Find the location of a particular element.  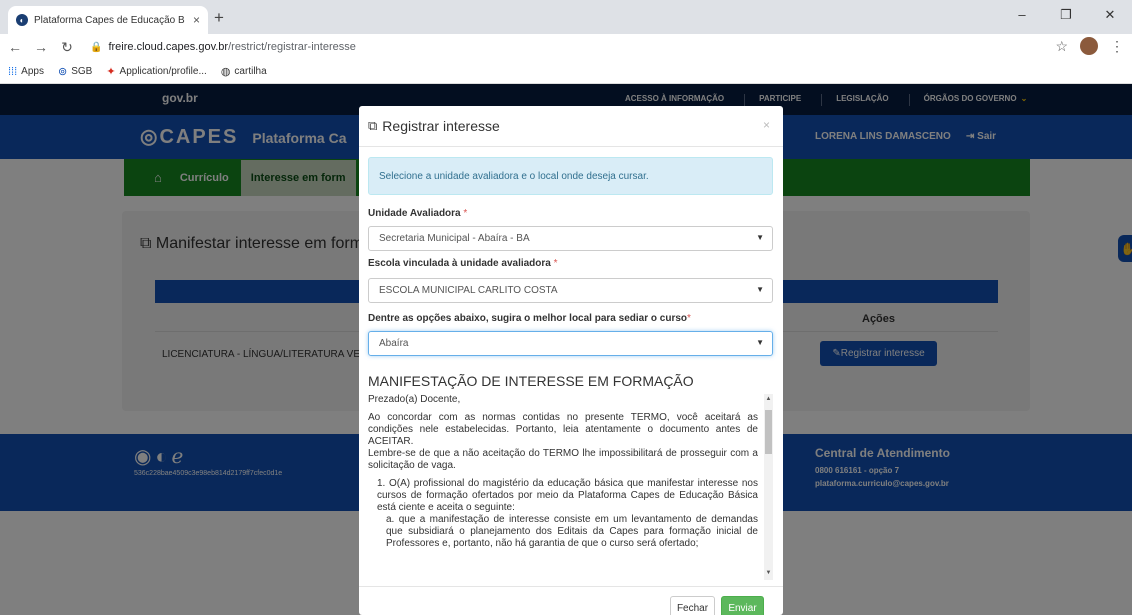

tab-close-icon: × is located at coordinates (196, 20).